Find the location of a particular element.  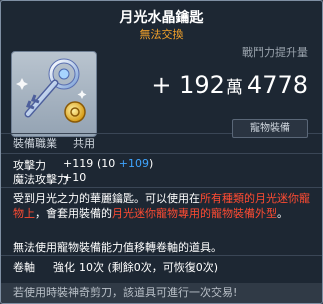

stat-magic-attack: 魔法攻擊力 +10 is located at coordinates (49, 179).